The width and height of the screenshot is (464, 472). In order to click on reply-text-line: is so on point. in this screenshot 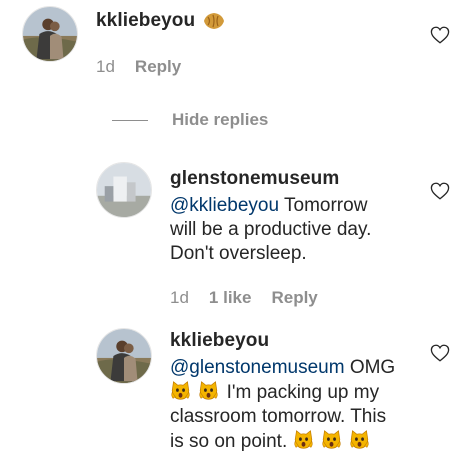, I will do `click(231, 441)`.